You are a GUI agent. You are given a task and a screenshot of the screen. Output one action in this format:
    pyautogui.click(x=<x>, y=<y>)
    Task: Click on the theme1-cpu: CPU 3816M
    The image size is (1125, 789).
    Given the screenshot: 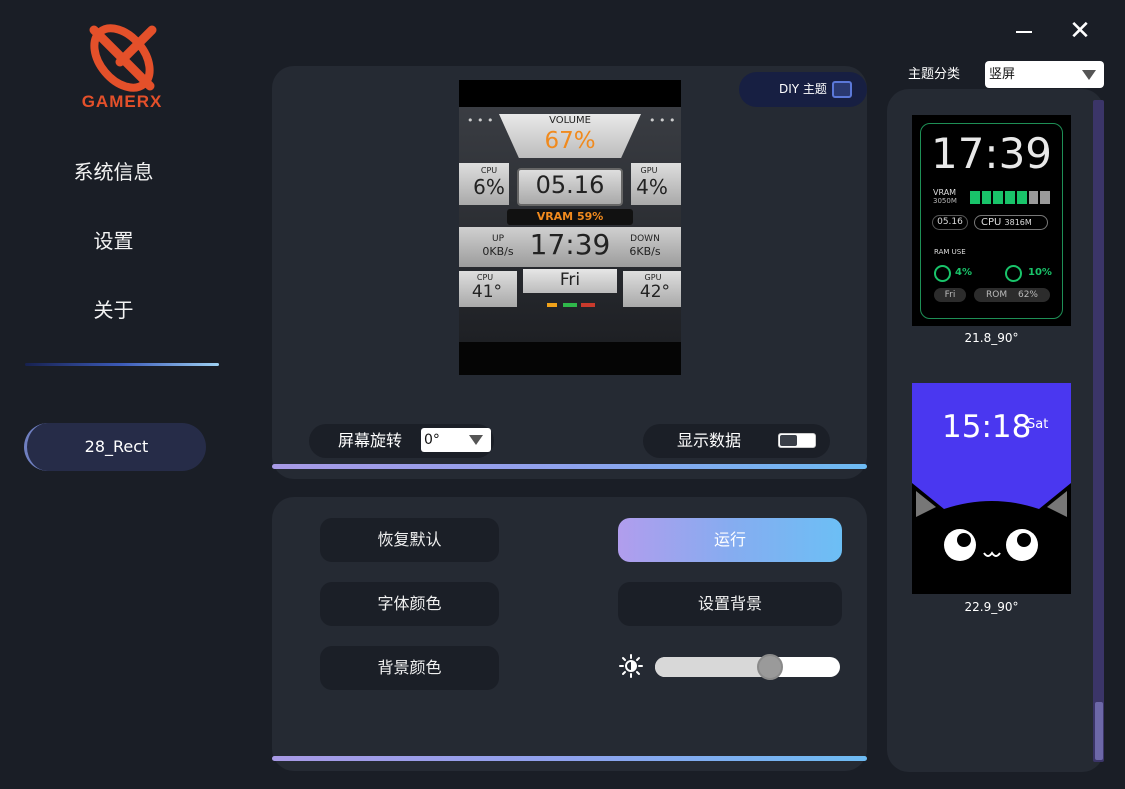 What is the action you would take?
    pyautogui.click(x=1011, y=222)
    